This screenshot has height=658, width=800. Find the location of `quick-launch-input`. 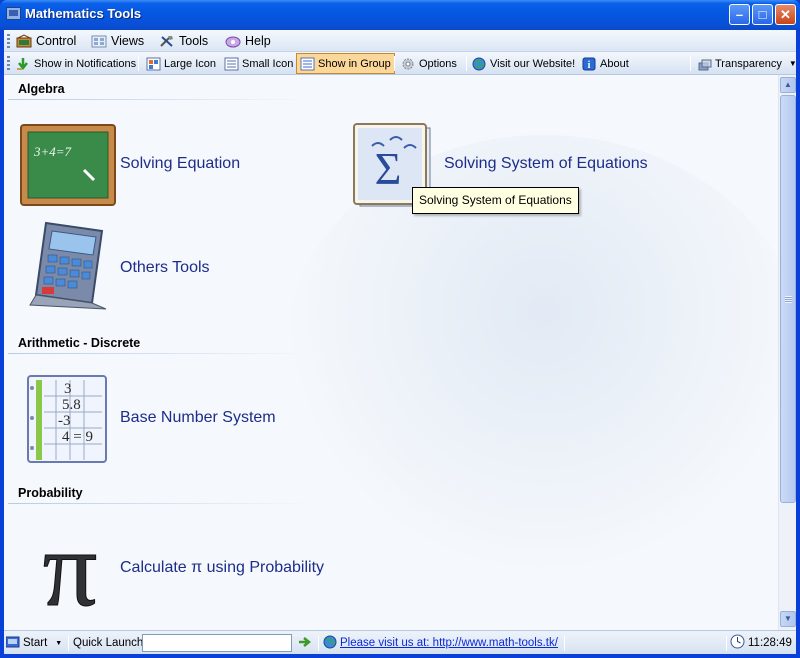

quick-launch-input is located at coordinates (217, 643).